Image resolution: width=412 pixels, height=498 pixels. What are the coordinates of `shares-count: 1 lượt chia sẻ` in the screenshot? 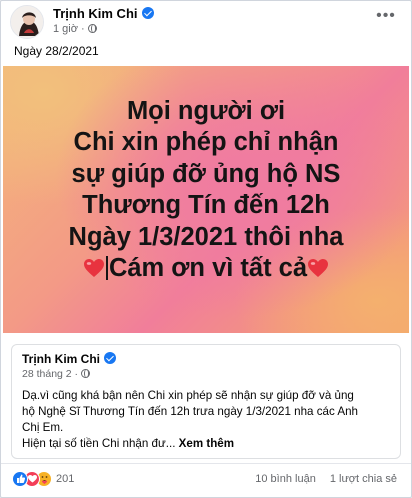 It's located at (363, 479).